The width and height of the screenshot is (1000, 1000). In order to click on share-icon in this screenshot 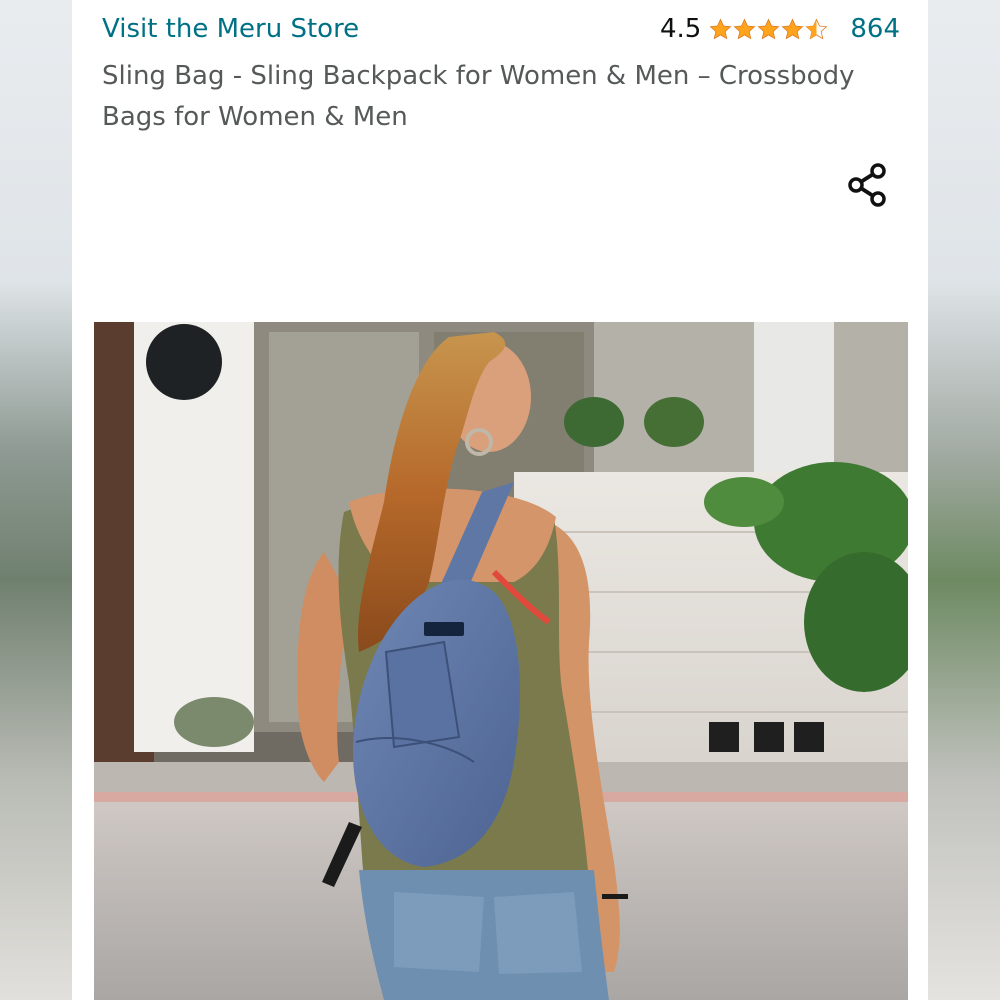, I will do `click(867, 185)`.